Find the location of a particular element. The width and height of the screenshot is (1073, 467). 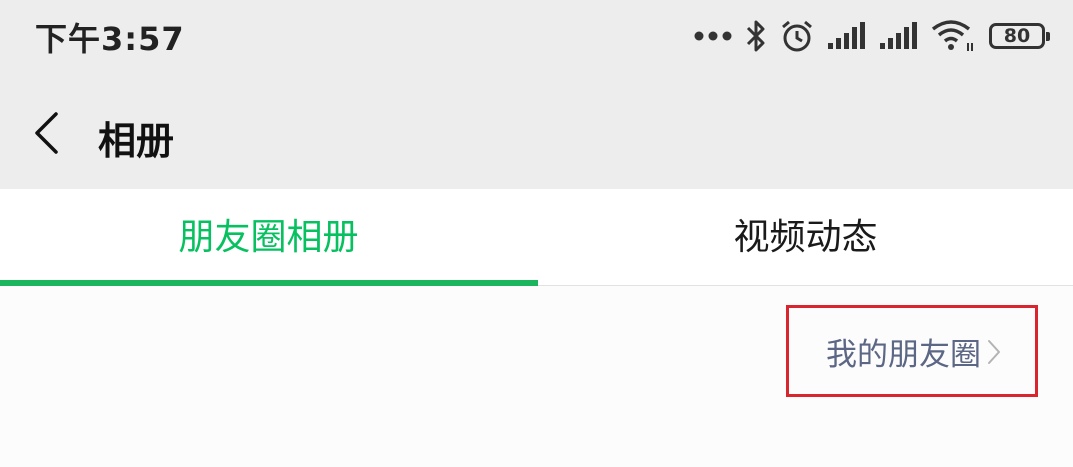

back-button is located at coordinates (47, 133).